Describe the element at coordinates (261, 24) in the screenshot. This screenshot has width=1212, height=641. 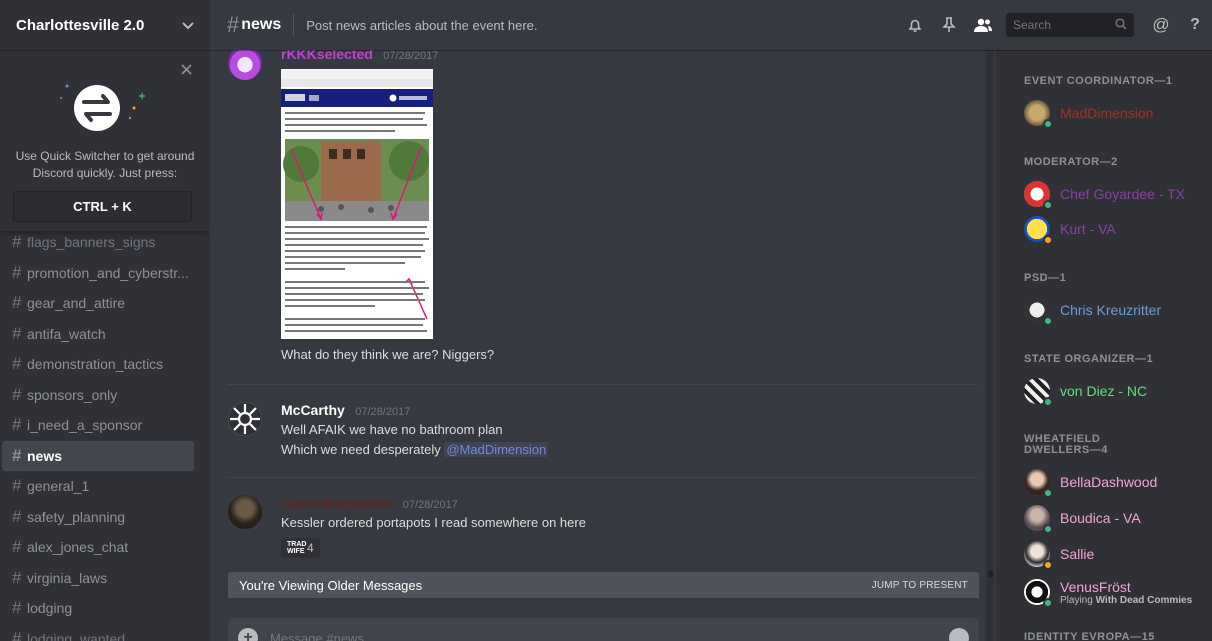
I see `channel-title: news` at that location.